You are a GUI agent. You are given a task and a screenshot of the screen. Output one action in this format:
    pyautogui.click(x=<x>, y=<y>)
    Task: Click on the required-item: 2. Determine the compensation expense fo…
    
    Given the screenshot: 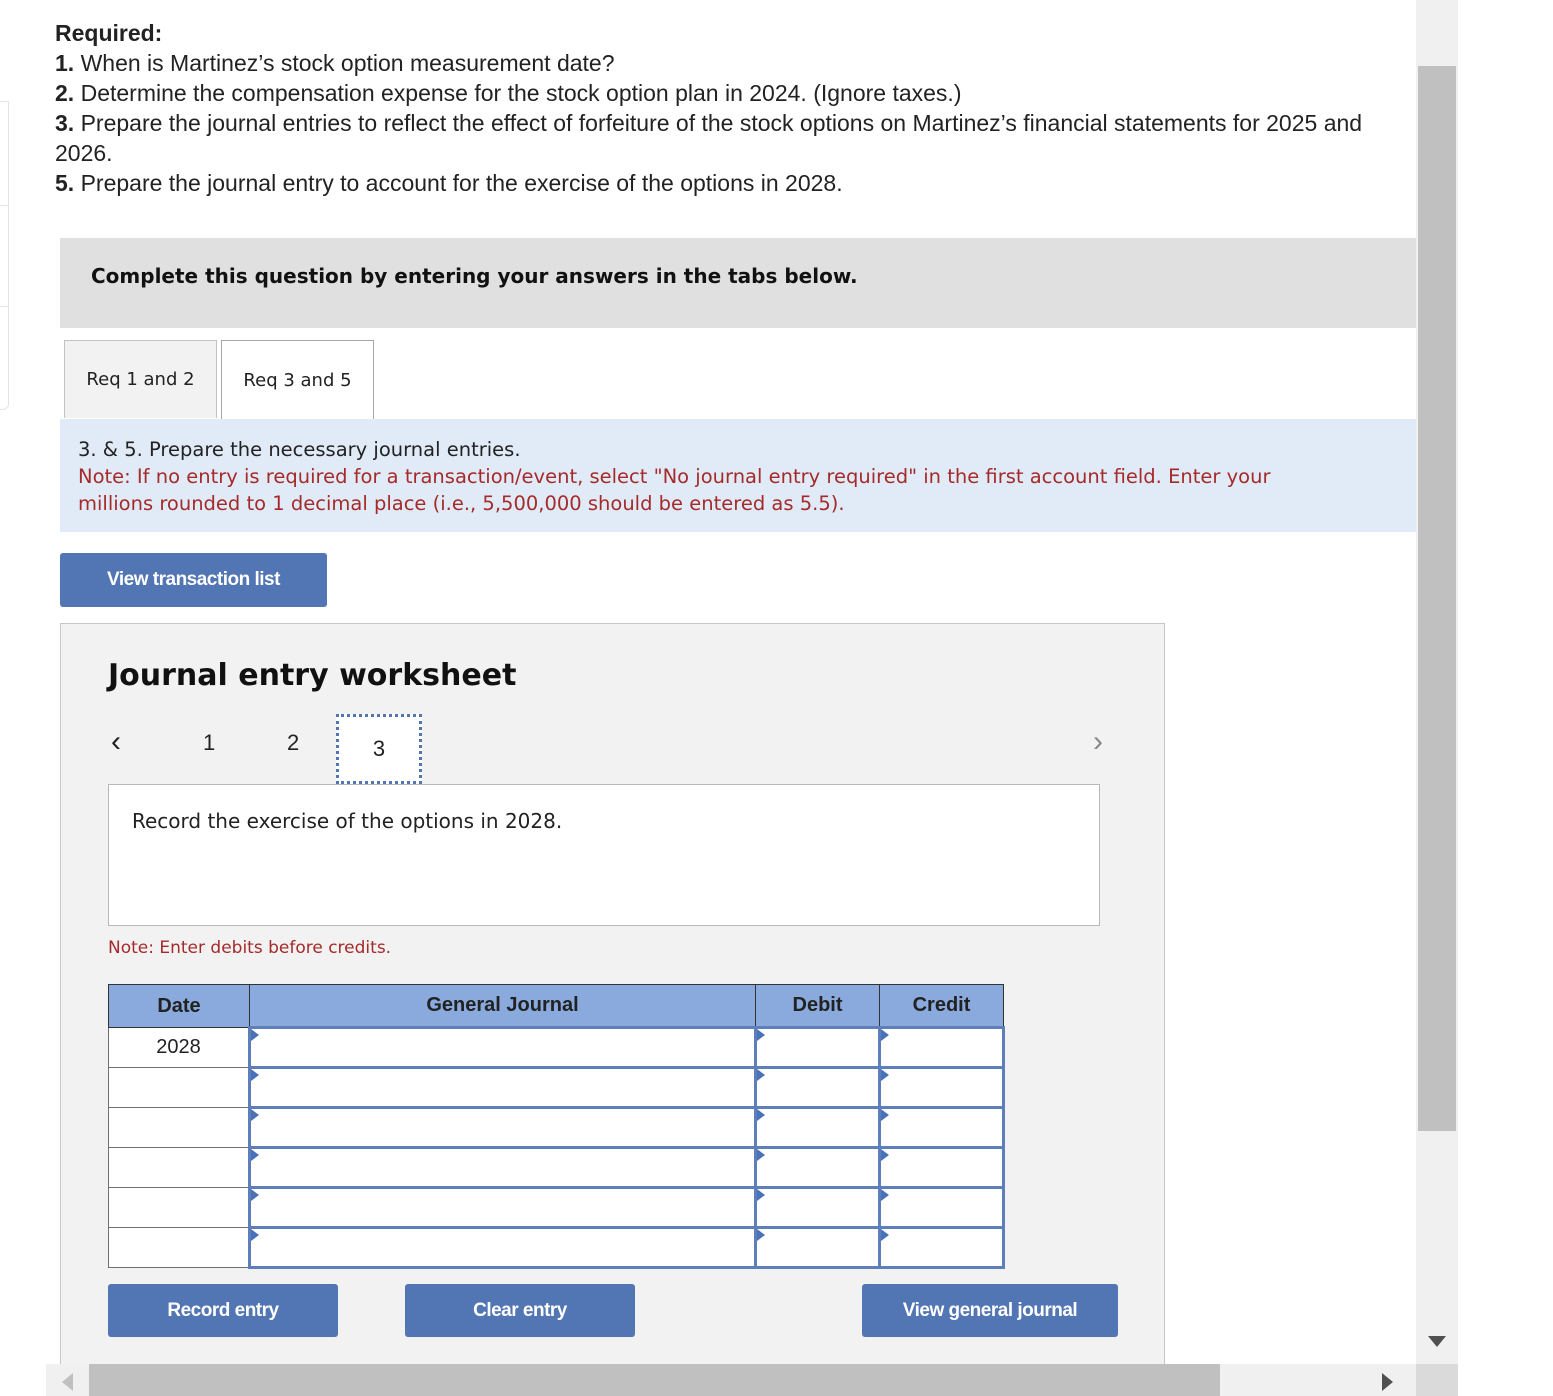 What is the action you would take?
    pyautogui.click(x=508, y=93)
    